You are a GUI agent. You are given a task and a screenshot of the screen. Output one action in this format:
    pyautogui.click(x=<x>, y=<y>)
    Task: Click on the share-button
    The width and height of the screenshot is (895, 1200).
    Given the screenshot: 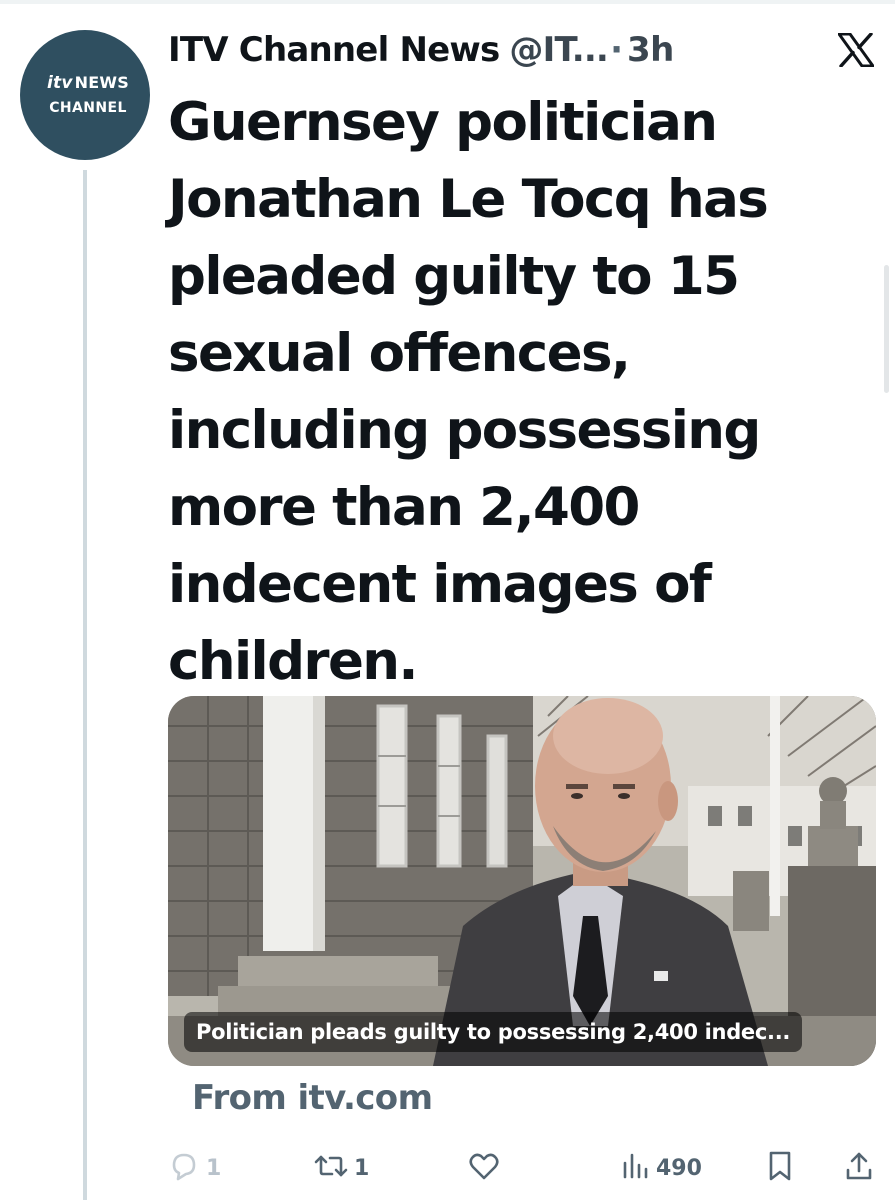 What is the action you would take?
    pyautogui.click(x=859, y=1168)
    